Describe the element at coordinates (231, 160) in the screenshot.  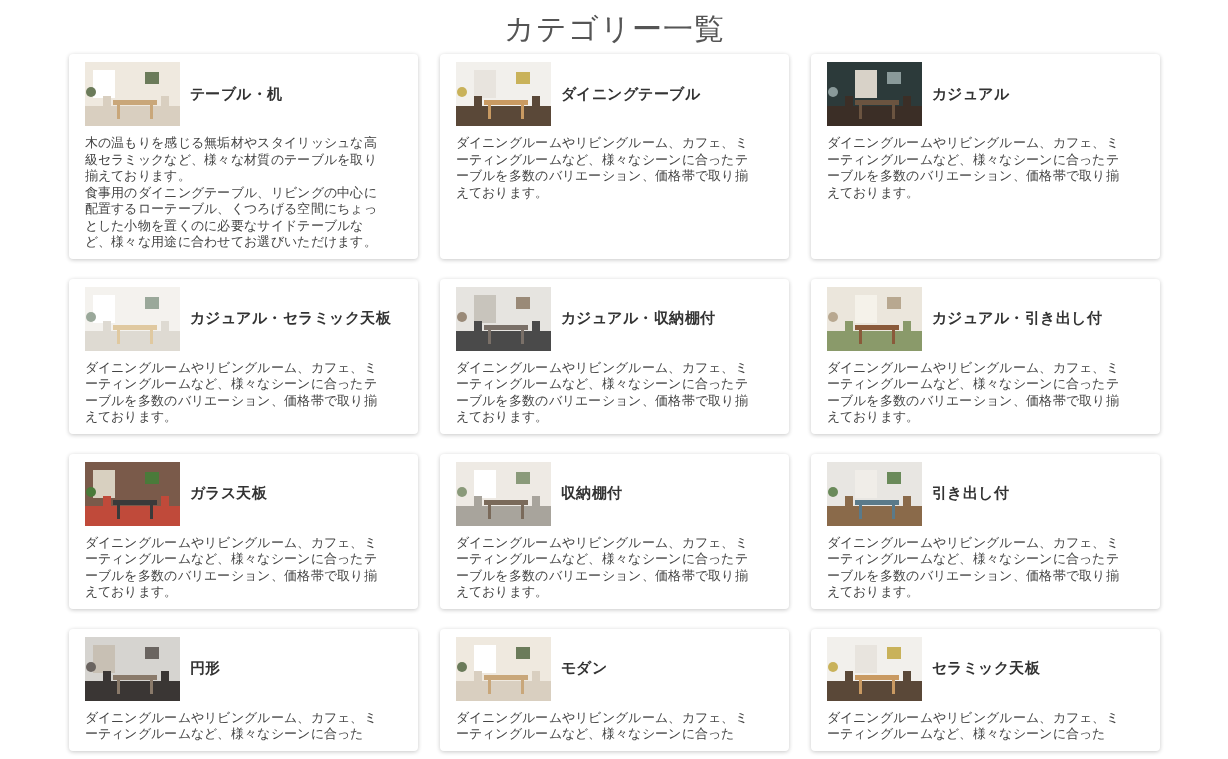
I see `category-description: 木の温もりを感じる無垢材やスタイリッシュな高級セラミックなど、様々な材質のテーブルを取り揃えております。` at that location.